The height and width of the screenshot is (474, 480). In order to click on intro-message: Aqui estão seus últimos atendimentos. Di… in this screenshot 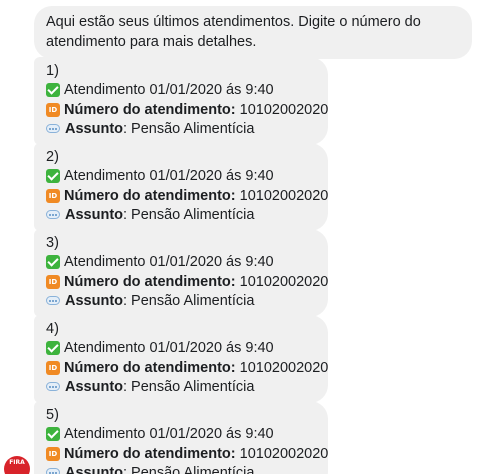, I will do `click(253, 32)`.